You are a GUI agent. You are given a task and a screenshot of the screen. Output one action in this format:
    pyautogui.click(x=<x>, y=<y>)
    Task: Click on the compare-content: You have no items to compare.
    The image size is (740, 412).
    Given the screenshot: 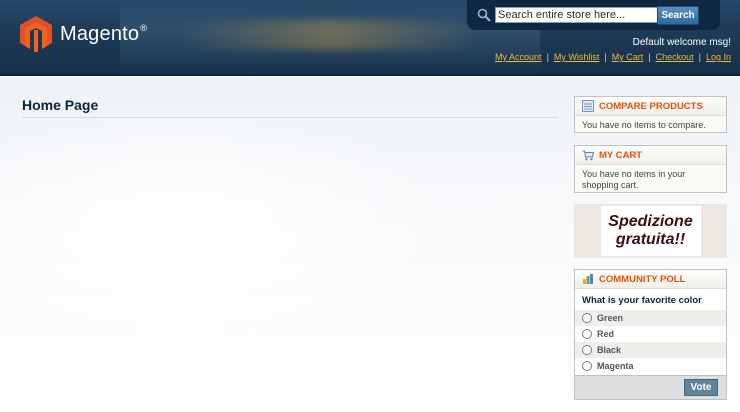 What is the action you would take?
    pyautogui.click(x=644, y=125)
    